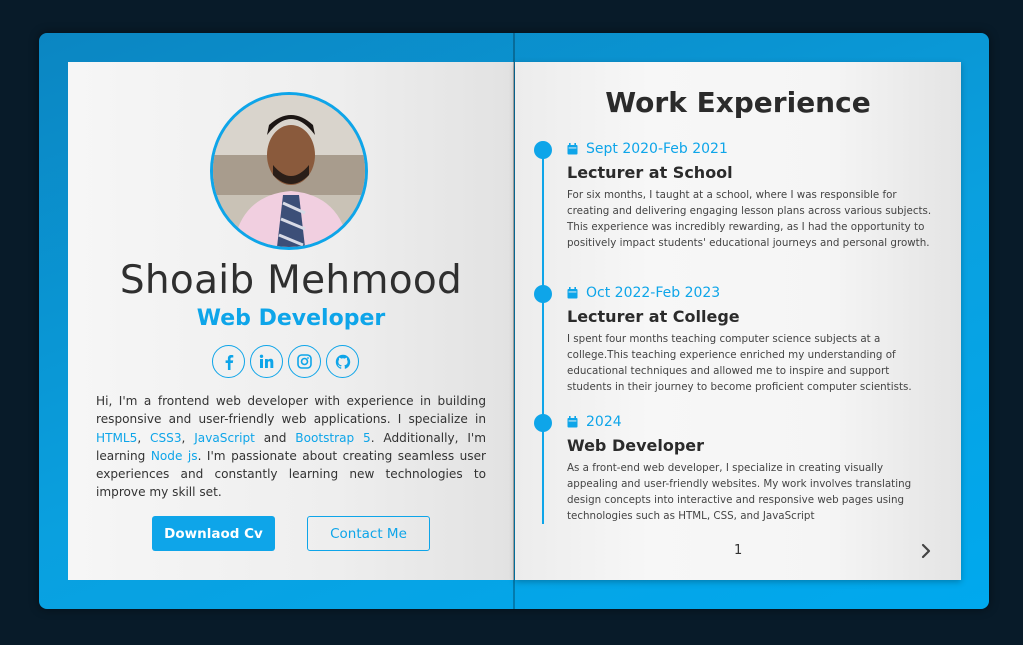 The height and width of the screenshot is (645, 1023). What do you see at coordinates (543, 337) in the screenshot?
I see `timeline-line` at bounding box center [543, 337].